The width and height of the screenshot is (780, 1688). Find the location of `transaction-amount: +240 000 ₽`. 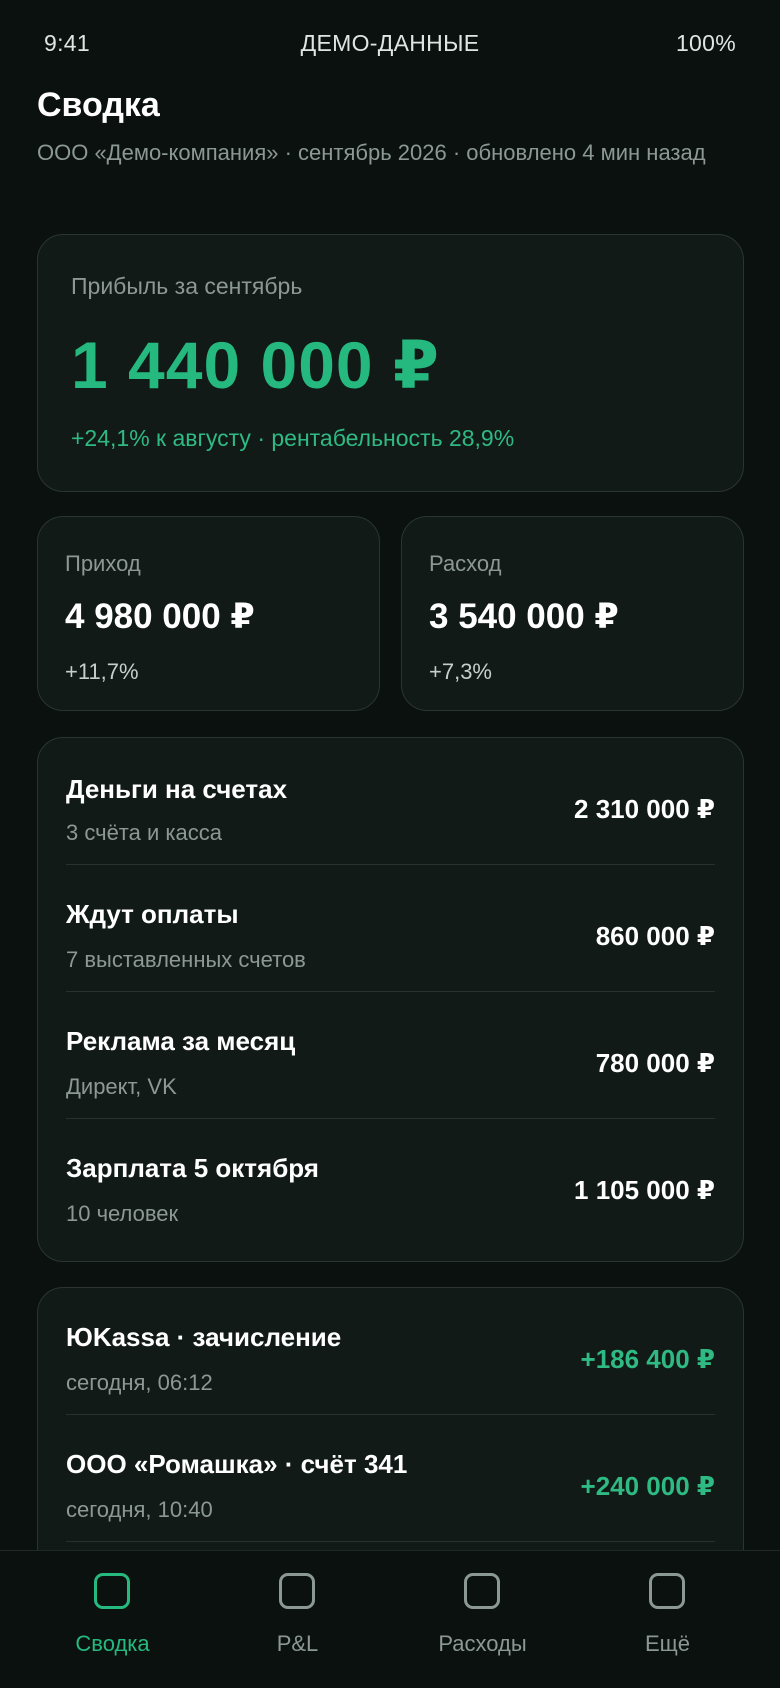

transaction-amount: +240 000 ₽ is located at coordinates (647, 1486).